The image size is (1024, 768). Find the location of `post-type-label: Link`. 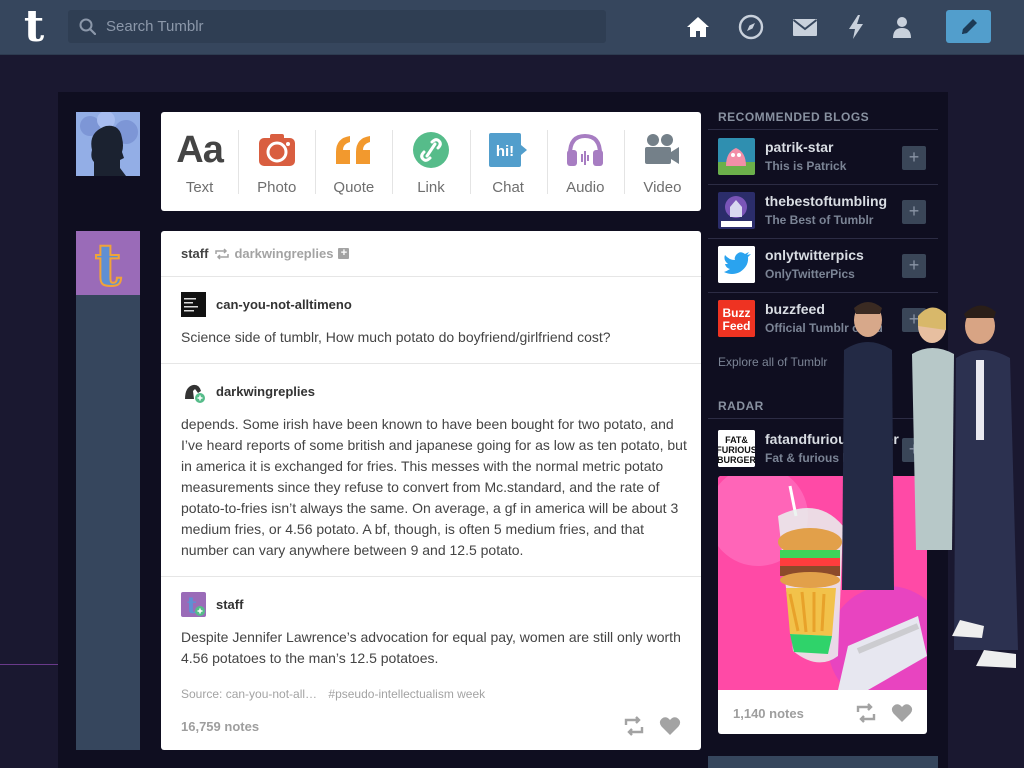

post-type-label: Link is located at coordinates (431, 187).